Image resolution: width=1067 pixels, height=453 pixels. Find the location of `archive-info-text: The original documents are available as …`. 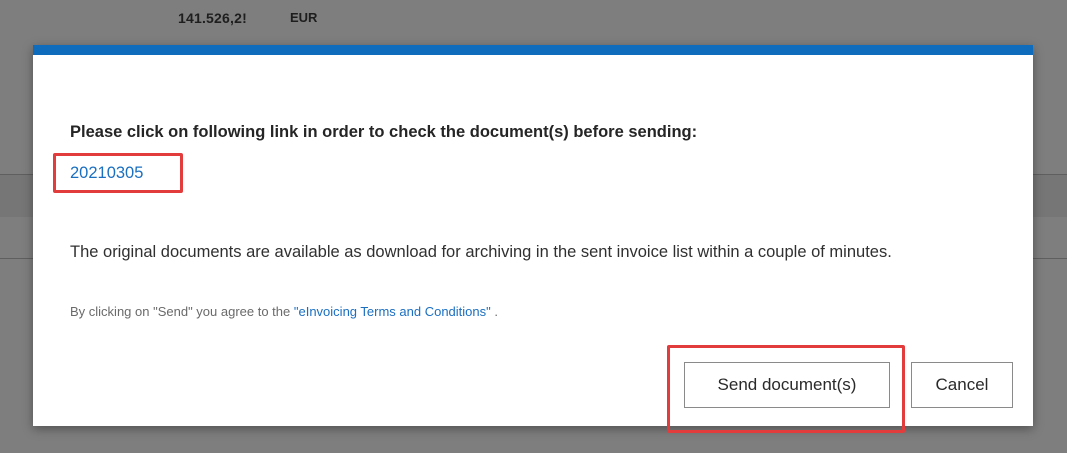

archive-info-text: The original documents are available as … is located at coordinates (481, 252).